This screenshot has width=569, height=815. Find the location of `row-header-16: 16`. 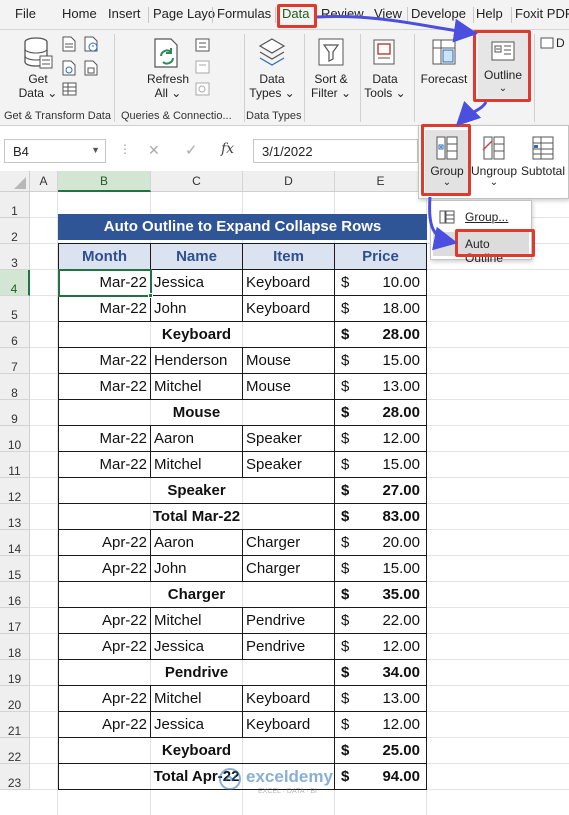

row-header-16: 16 is located at coordinates (15, 595).